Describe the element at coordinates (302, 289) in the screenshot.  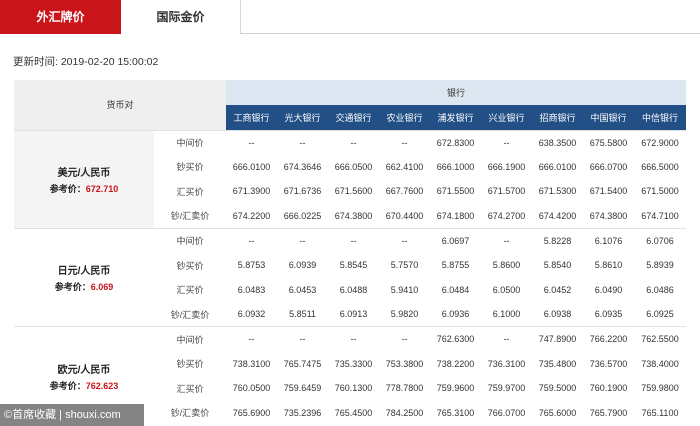
I see `rate-value: 6.0453` at that location.